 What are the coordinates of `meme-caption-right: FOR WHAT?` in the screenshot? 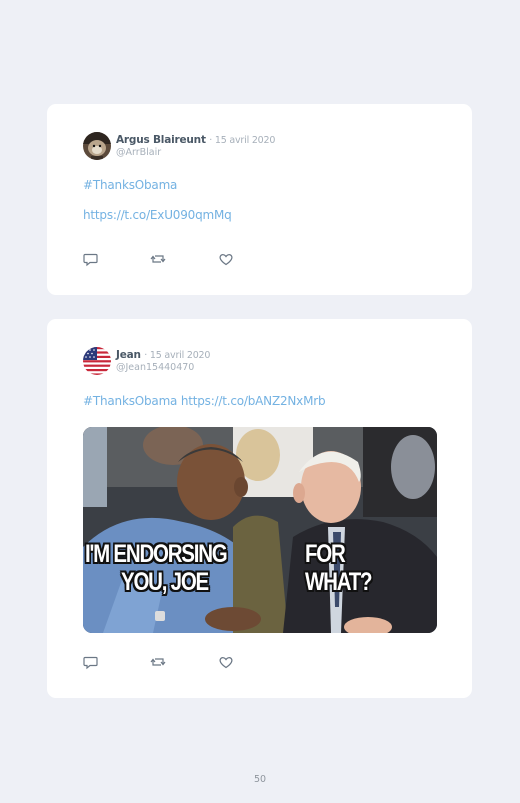 It's located at (339, 568).